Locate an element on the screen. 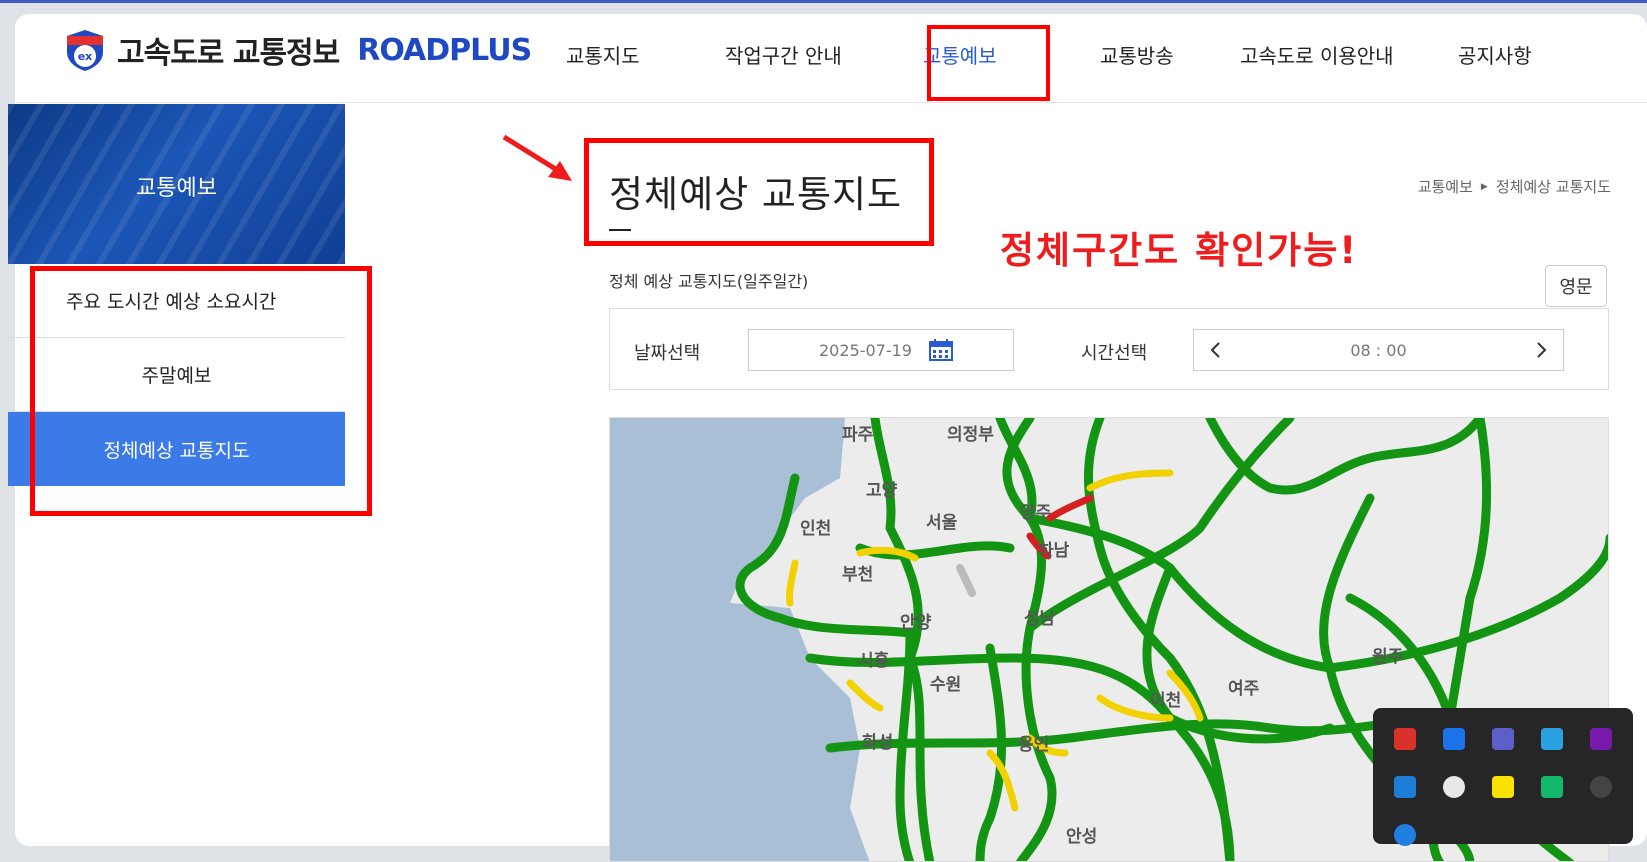  map-label-yongin: 용인 is located at coordinates (1034, 745).